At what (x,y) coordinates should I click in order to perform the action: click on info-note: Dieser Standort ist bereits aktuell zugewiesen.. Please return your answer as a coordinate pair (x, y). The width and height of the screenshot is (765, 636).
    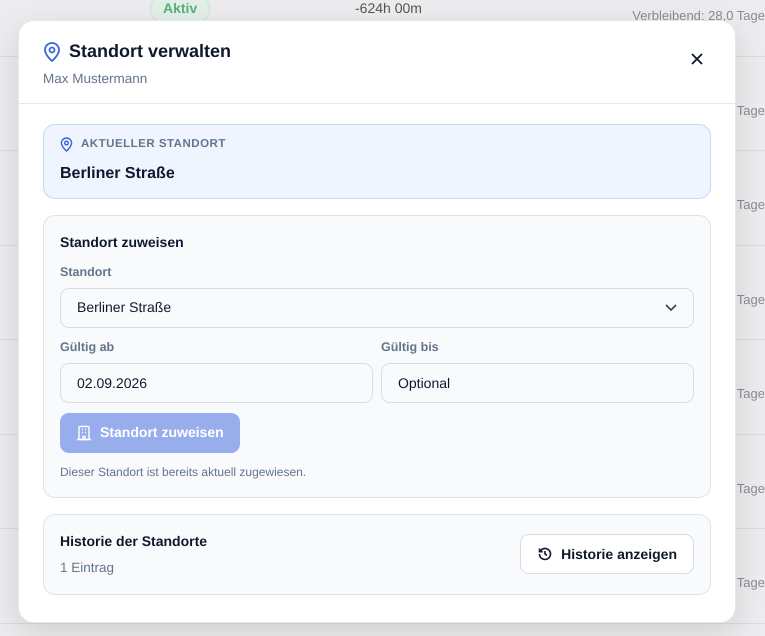
    Looking at the image, I should click on (184, 472).